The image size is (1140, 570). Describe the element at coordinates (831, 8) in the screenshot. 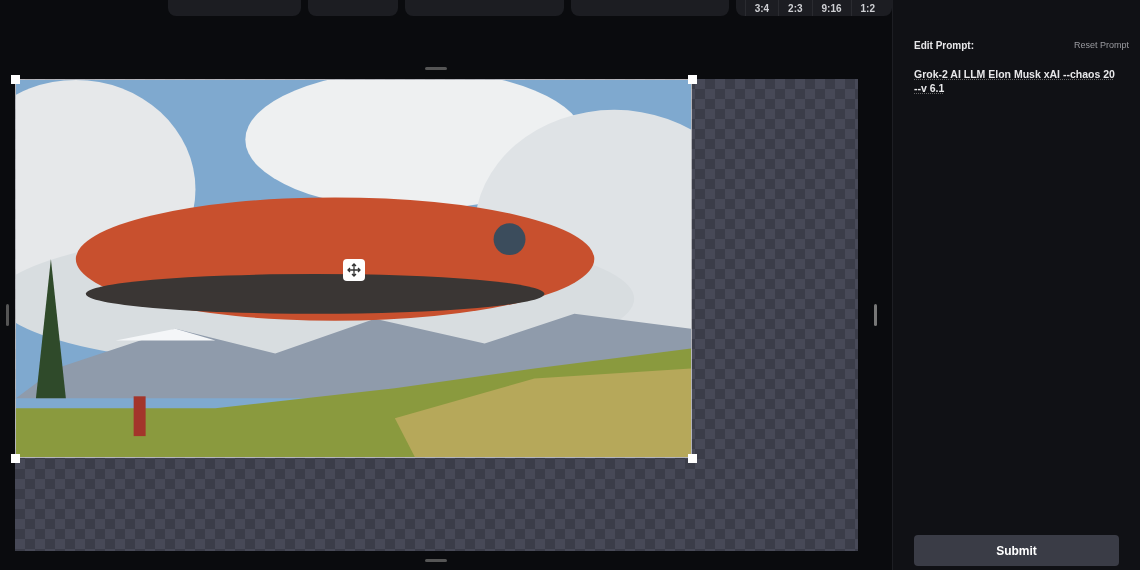

I see `aspect-ratio-option: 9:16` at that location.